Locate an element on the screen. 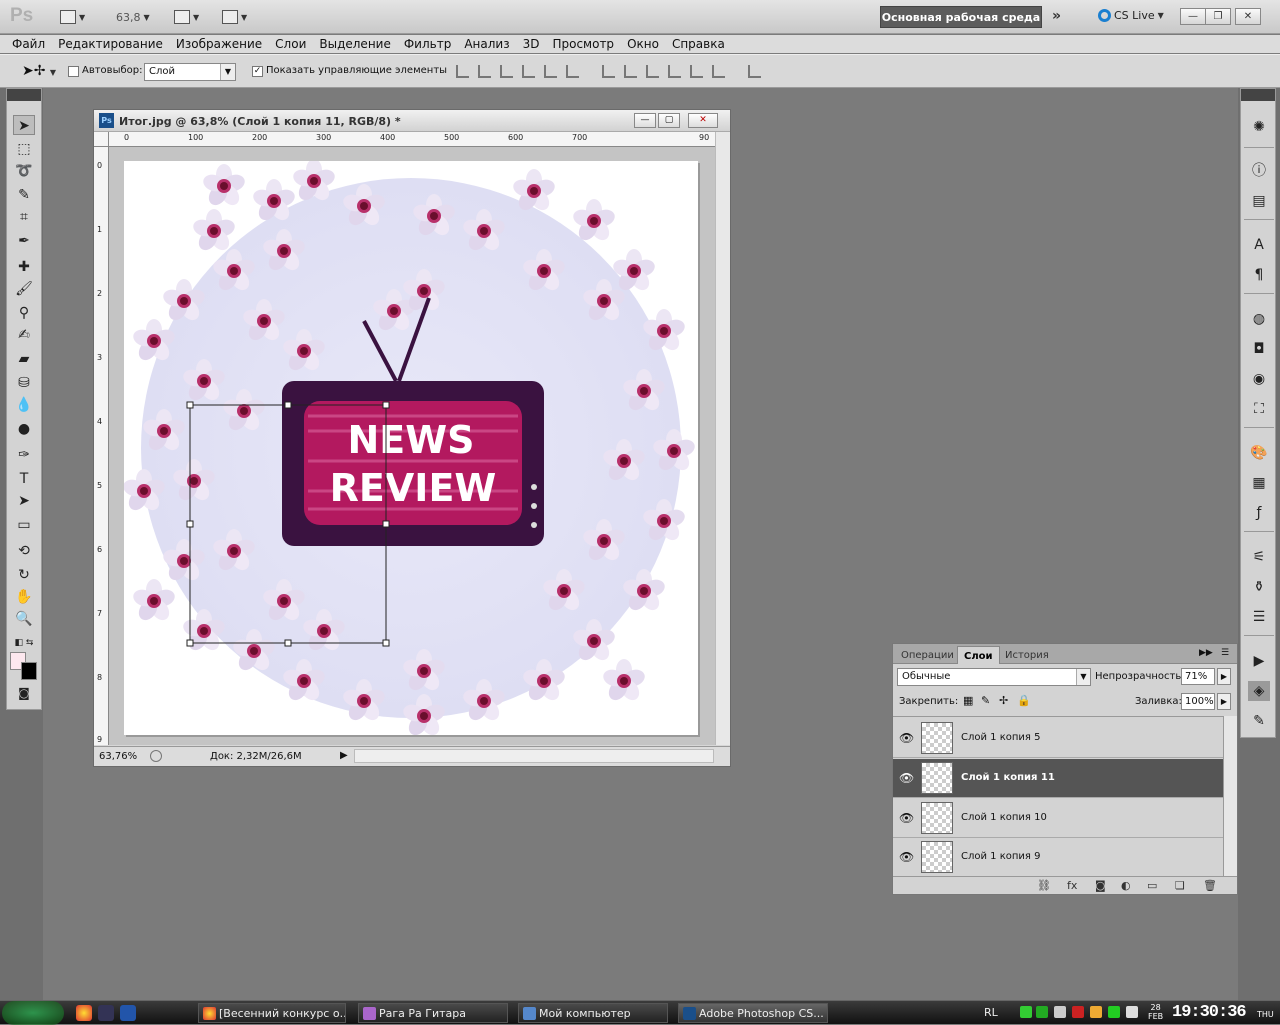  document-vertical-scrollbar is located at coordinates (722, 438).